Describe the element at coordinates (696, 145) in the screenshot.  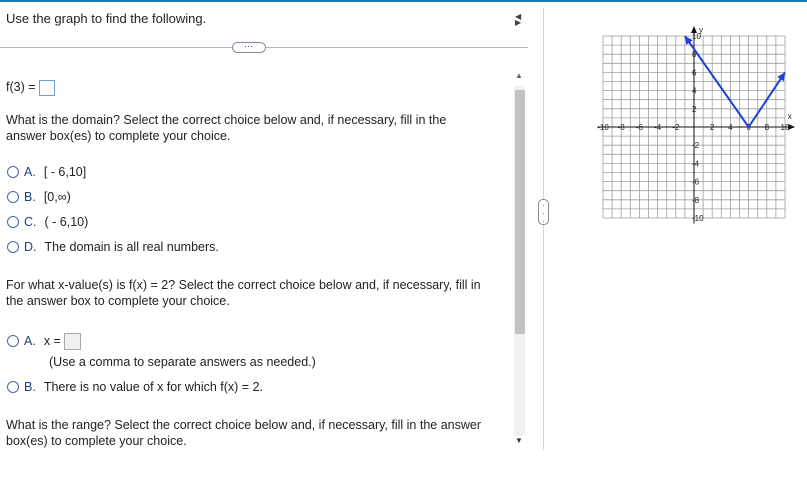
I see `y-tick-label: -2` at that location.